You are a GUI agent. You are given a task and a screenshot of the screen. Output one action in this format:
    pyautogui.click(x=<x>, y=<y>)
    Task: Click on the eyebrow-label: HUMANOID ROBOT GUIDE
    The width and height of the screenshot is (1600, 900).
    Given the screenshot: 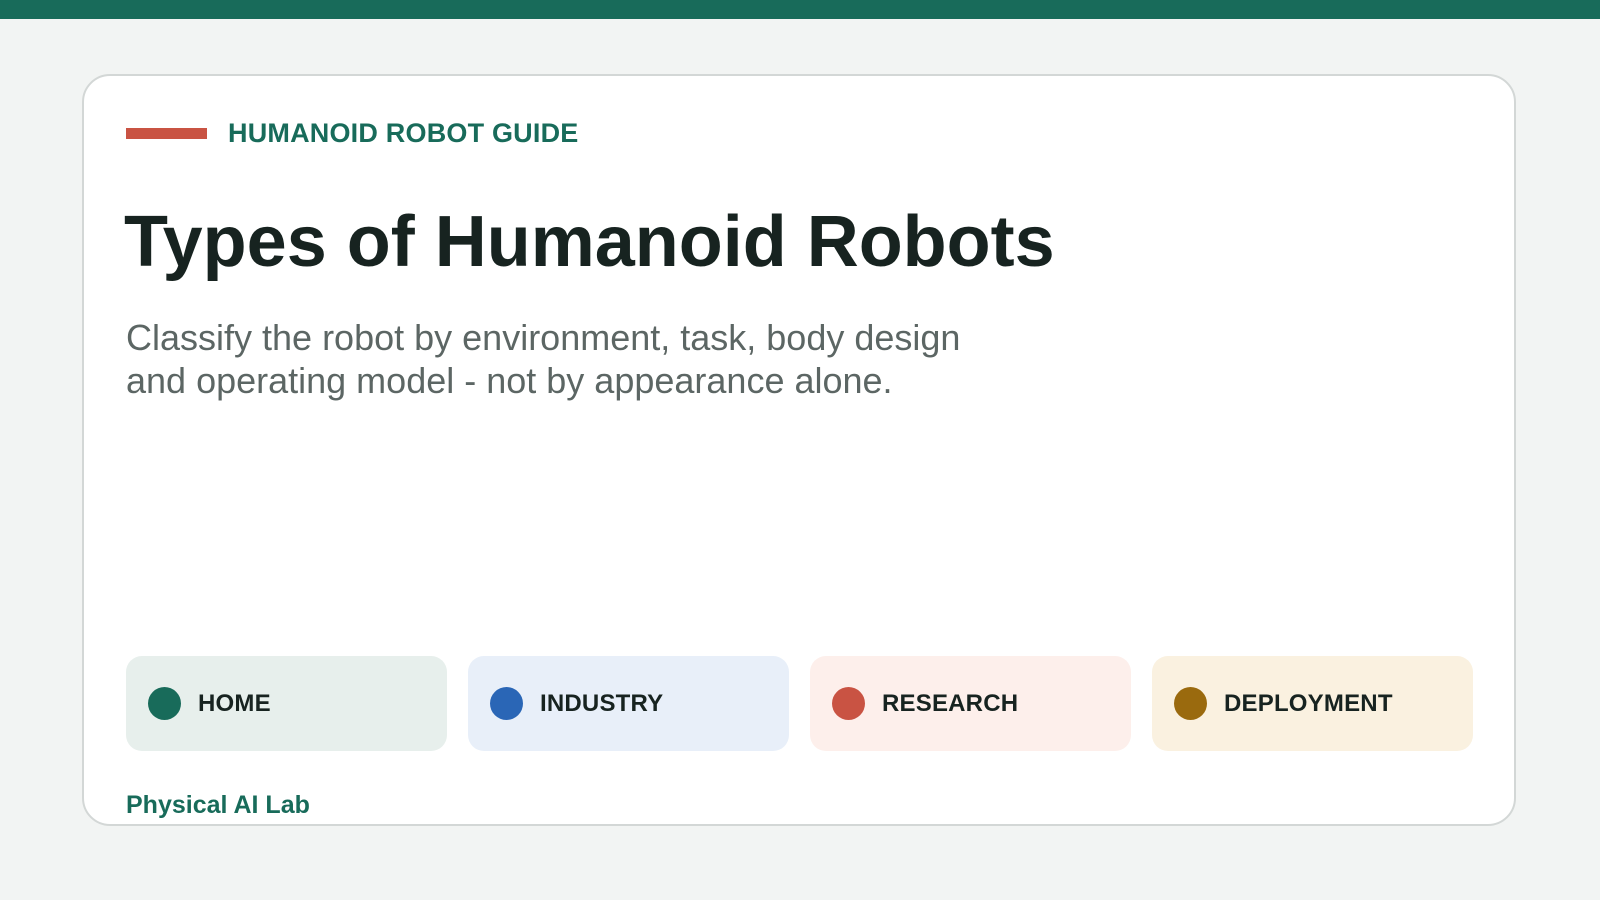 What is the action you would take?
    pyautogui.click(x=403, y=133)
    